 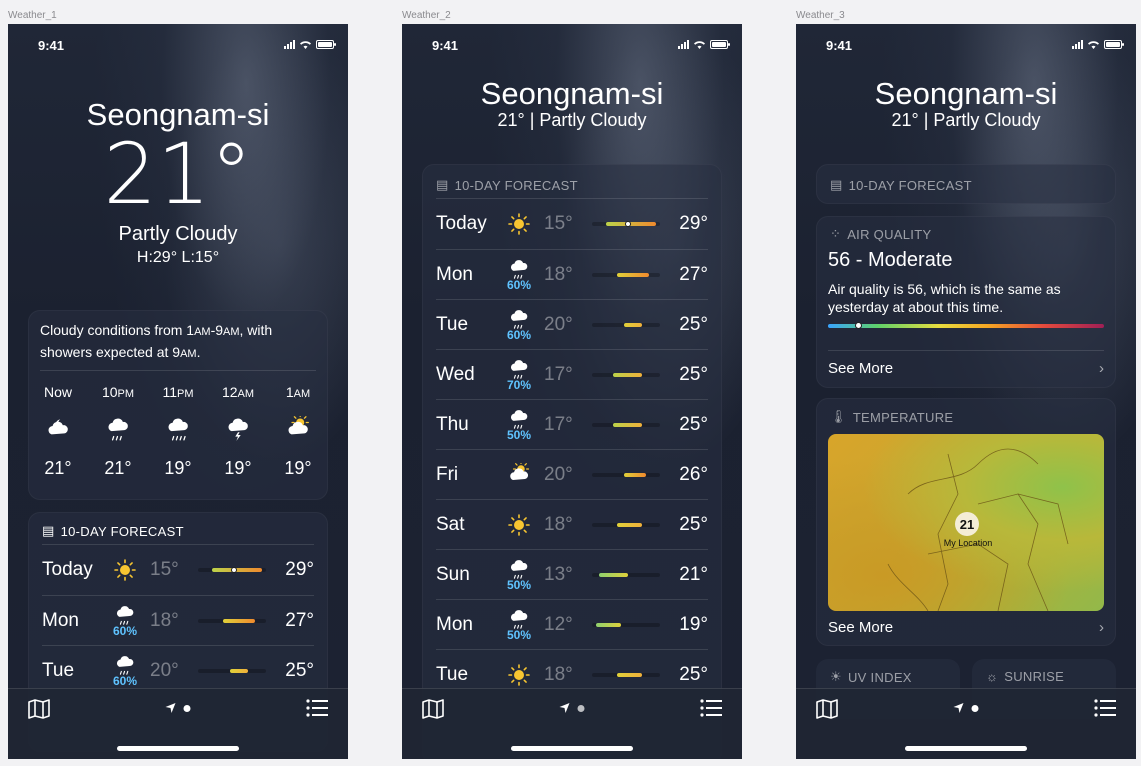 What do you see at coordinates (178, 174) in the screenshot?
I see `current-temp: 21°` at bounding box center [178, 174].